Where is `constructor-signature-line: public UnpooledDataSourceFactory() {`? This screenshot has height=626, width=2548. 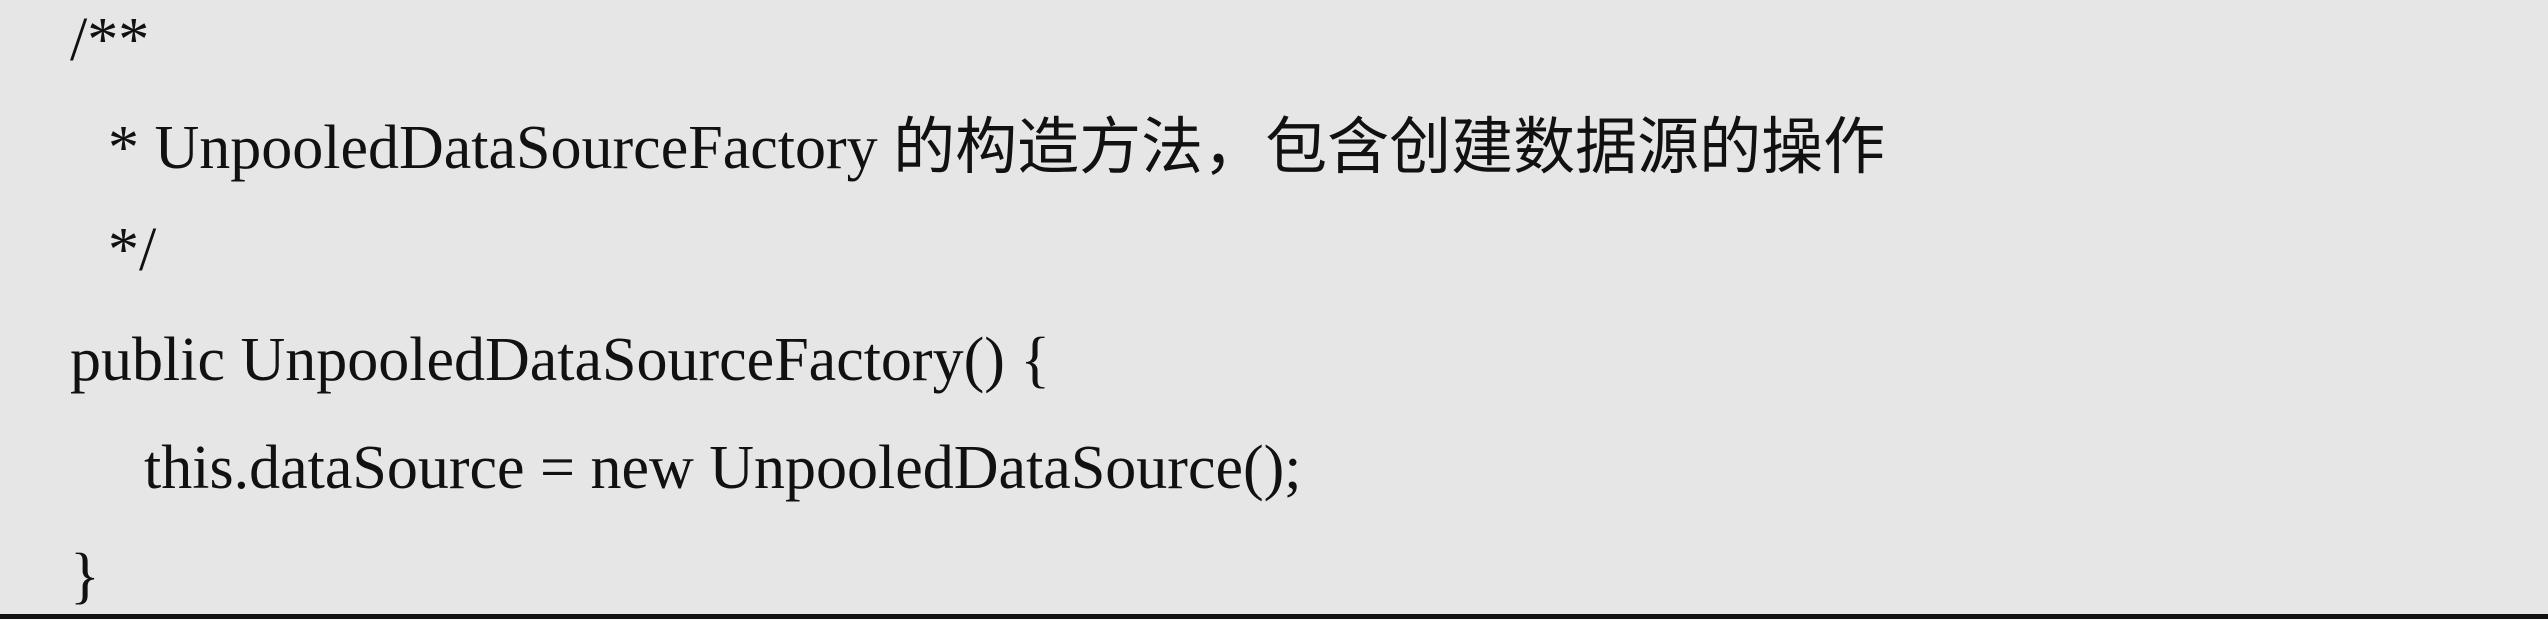 constructor-signature-line: public UnpooledDataSourceFactory() { is located at coordinates (560, 360).